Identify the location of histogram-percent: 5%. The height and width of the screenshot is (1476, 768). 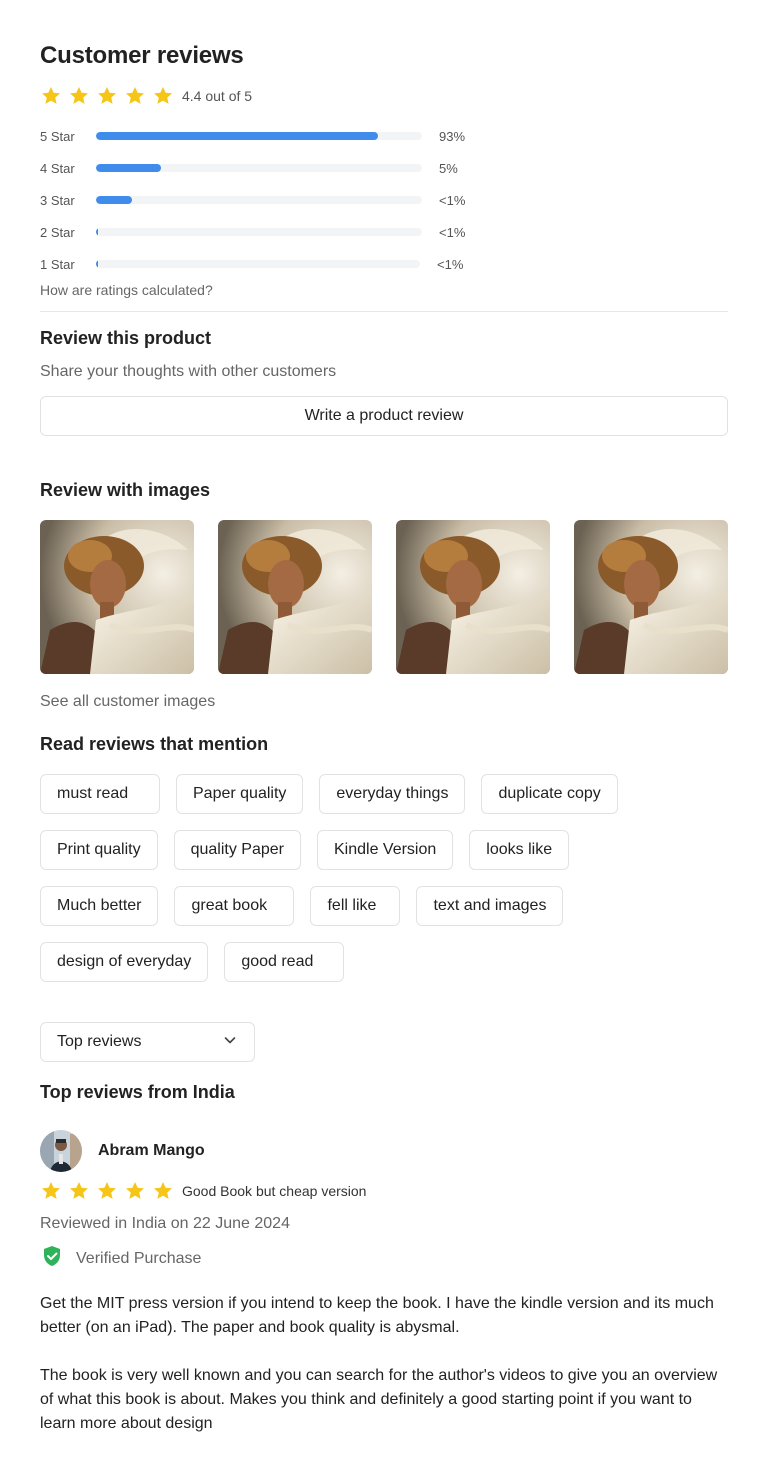
(448, 168).